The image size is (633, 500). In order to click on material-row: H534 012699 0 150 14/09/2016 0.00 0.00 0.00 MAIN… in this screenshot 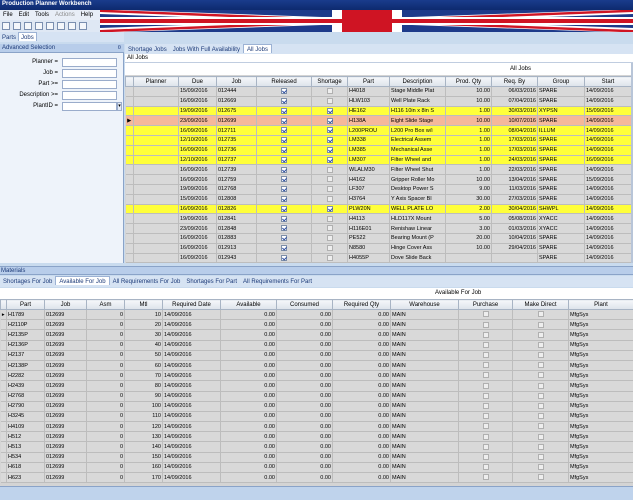, I will do `click(316, 457)`.